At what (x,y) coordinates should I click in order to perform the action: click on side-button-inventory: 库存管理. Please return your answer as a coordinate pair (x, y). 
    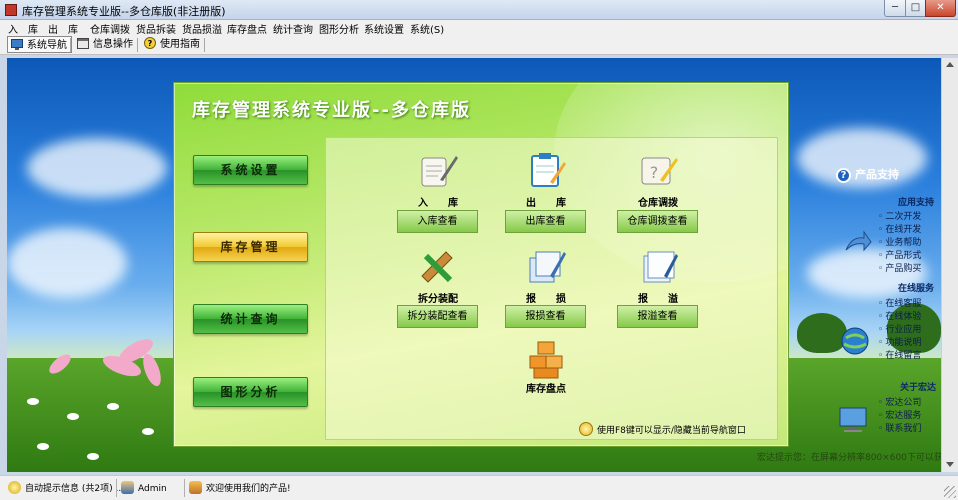
    Looking at the image, I should click on (250, 247).